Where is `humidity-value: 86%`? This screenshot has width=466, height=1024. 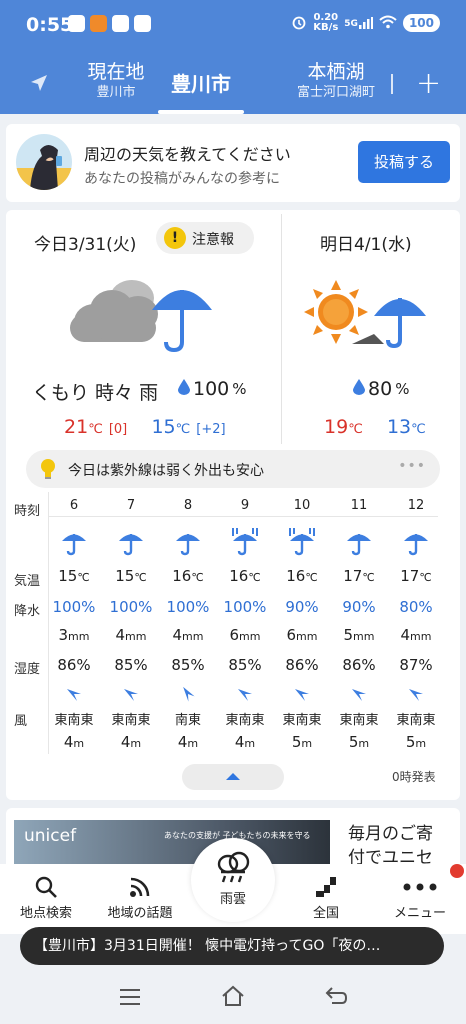 humidity-value: 86% is located at coordinates (302, 665).